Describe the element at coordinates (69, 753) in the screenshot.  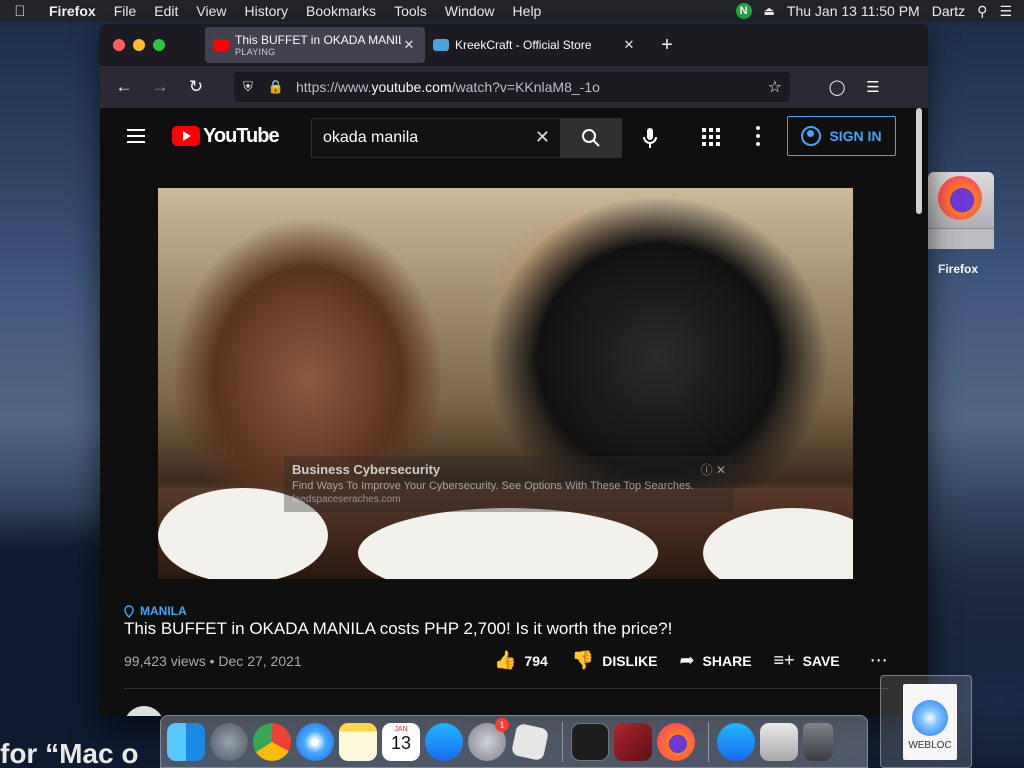
I see `background-window-text: for “Mac o` at that location.